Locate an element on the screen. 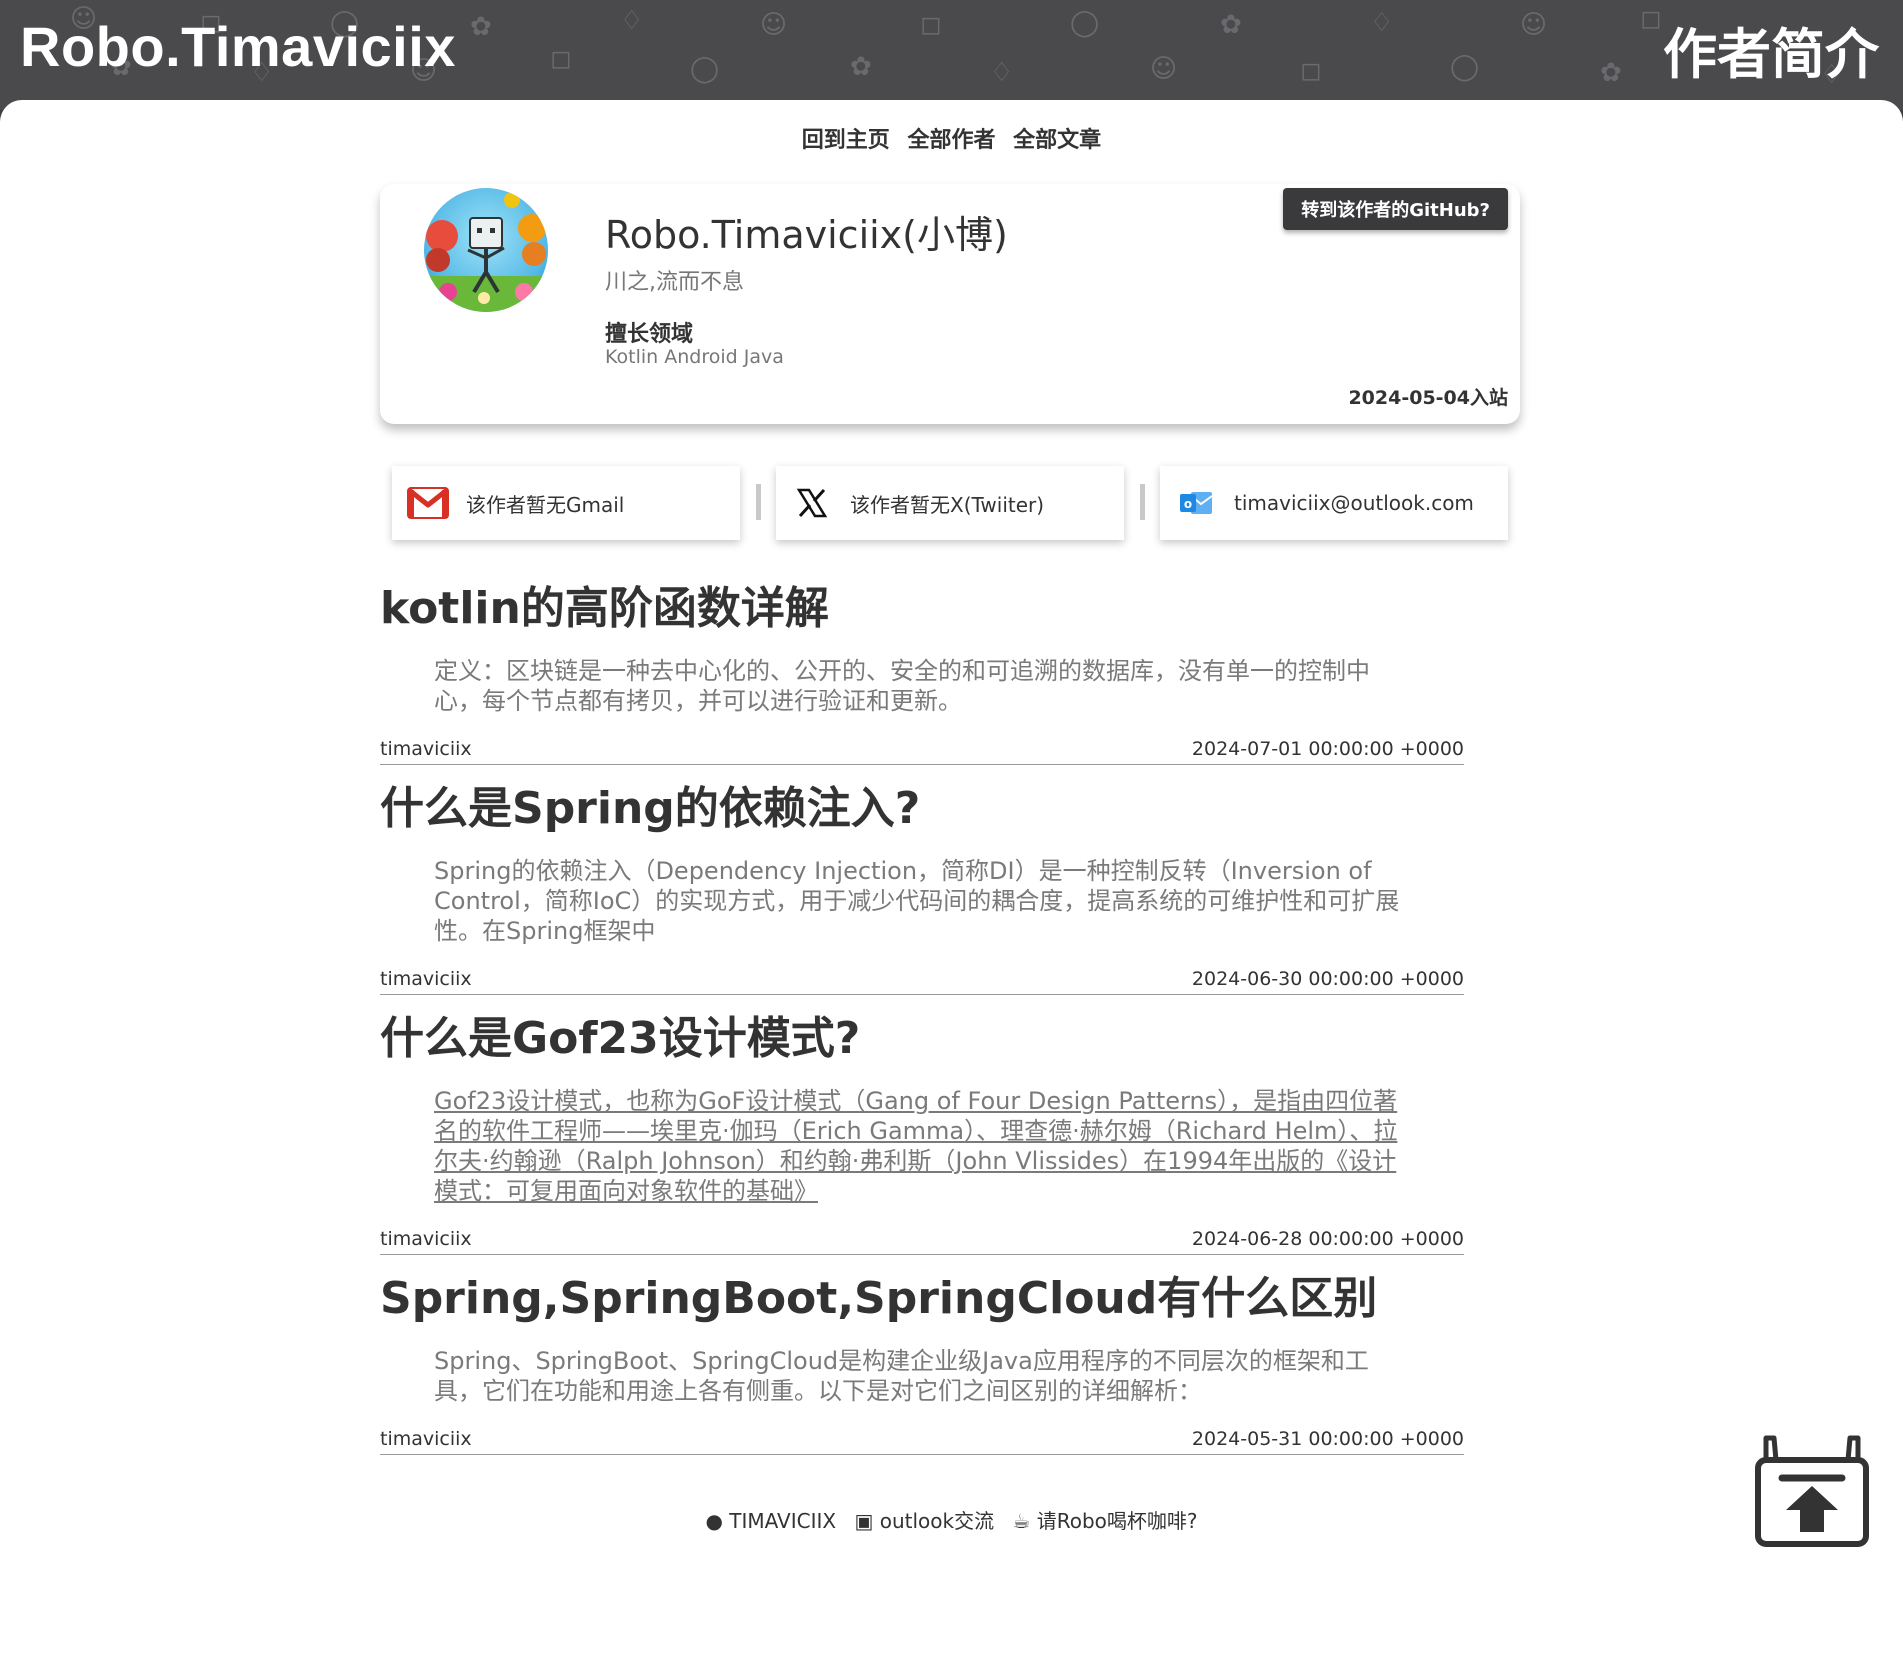 This screenshot has height=1679, width=1903. x-twitter-icon is located at coordinates (812, 503).